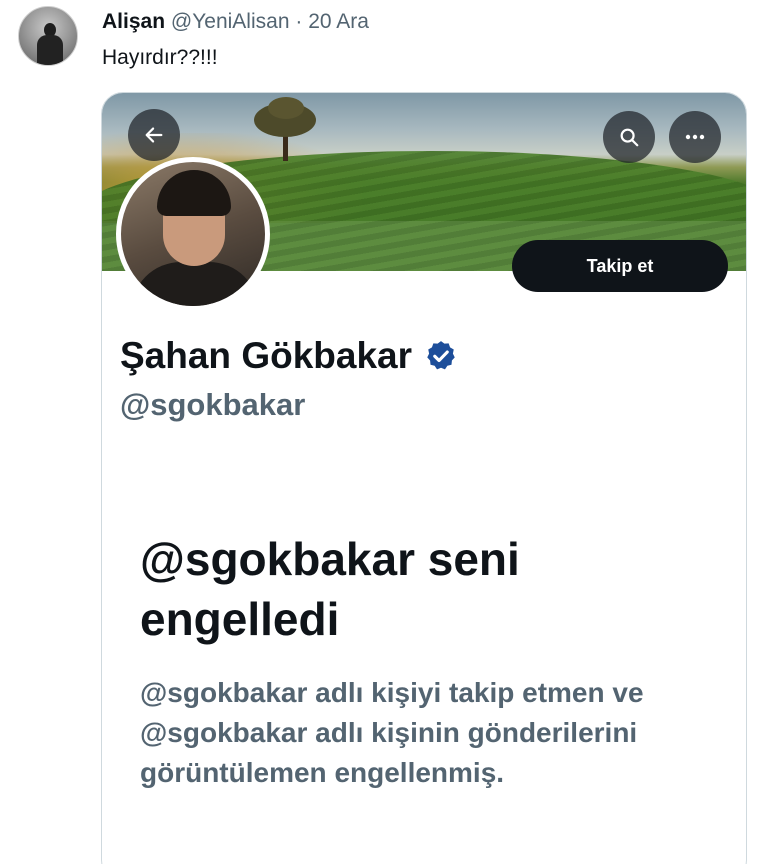 This screenshot has height=864, width=770. Describe the element at coordinates (338, 21) in the screenshot. I see `tweet-date: 20 Ara` at that location.